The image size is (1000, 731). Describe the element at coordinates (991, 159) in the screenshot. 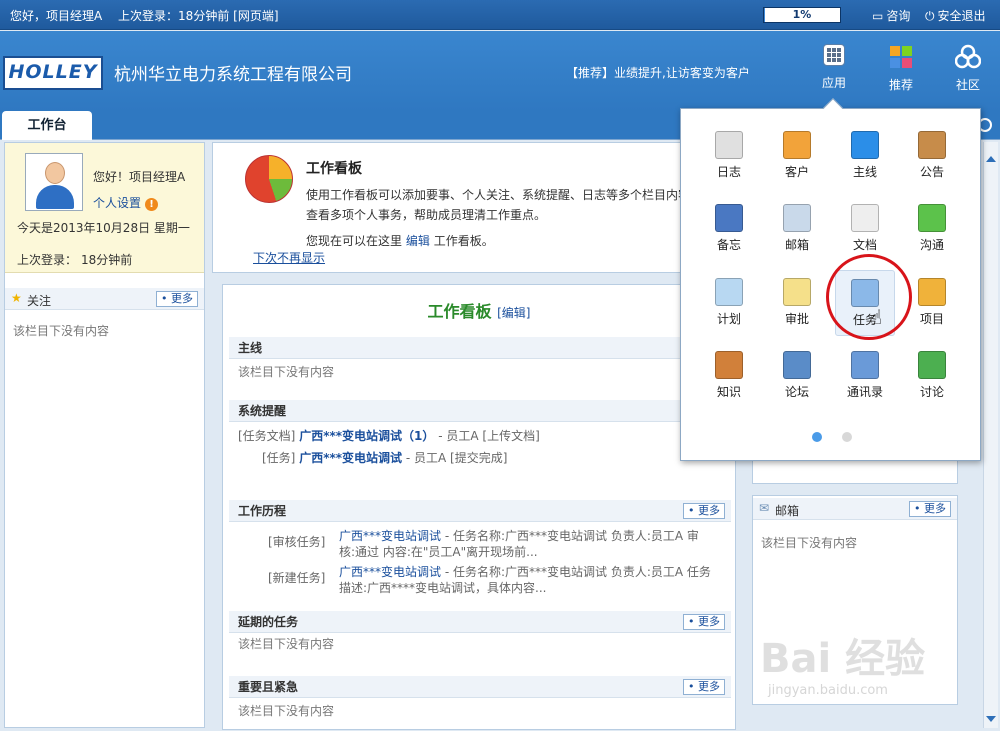

I see `scroll-up-icon` at that location.